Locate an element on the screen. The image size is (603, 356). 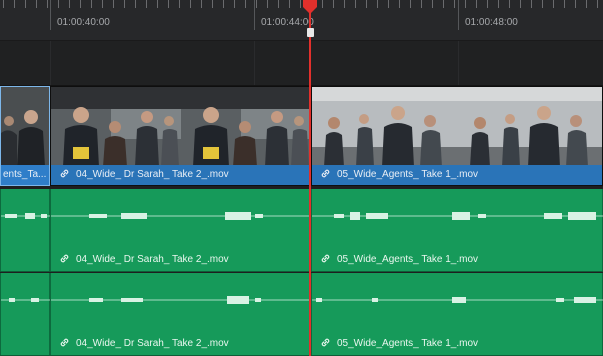
video-clip-label: 05_Wide_Agents_ Take 1_.mov is located at coordinates (457, 175).